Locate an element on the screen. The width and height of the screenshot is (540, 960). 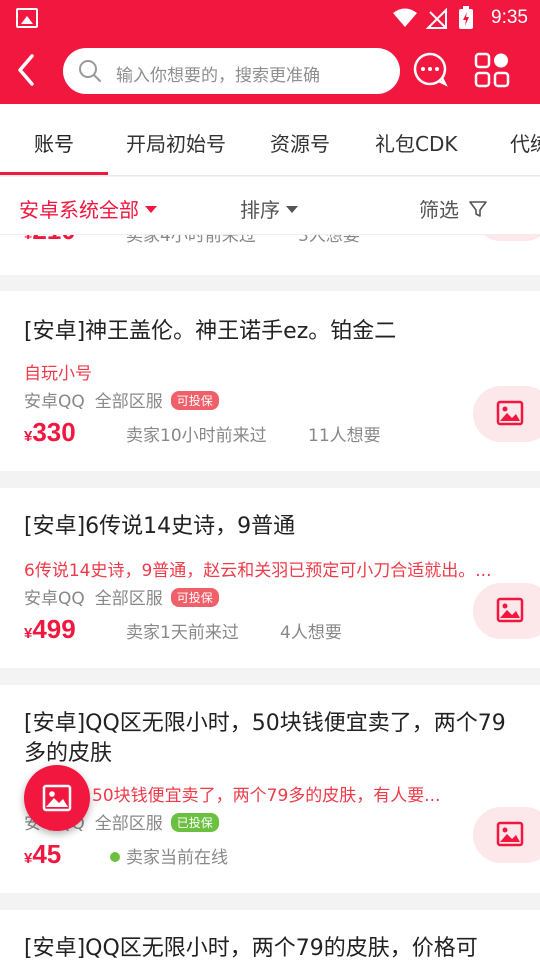
seller-status: 卖家当前在线 is located at coordinates (177, 858).